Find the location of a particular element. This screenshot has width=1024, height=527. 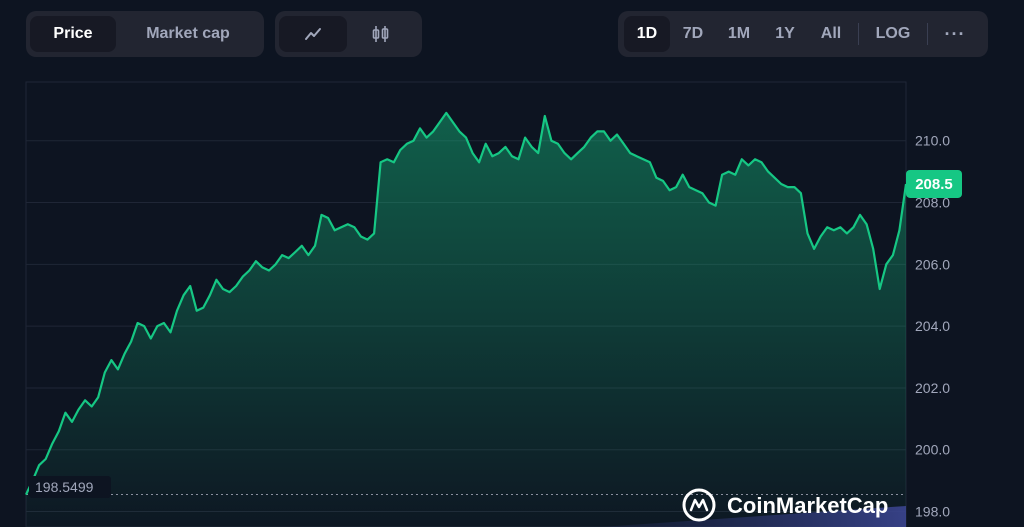

watermark-text: CoinMarketCap is located at coordinates (807, 505).